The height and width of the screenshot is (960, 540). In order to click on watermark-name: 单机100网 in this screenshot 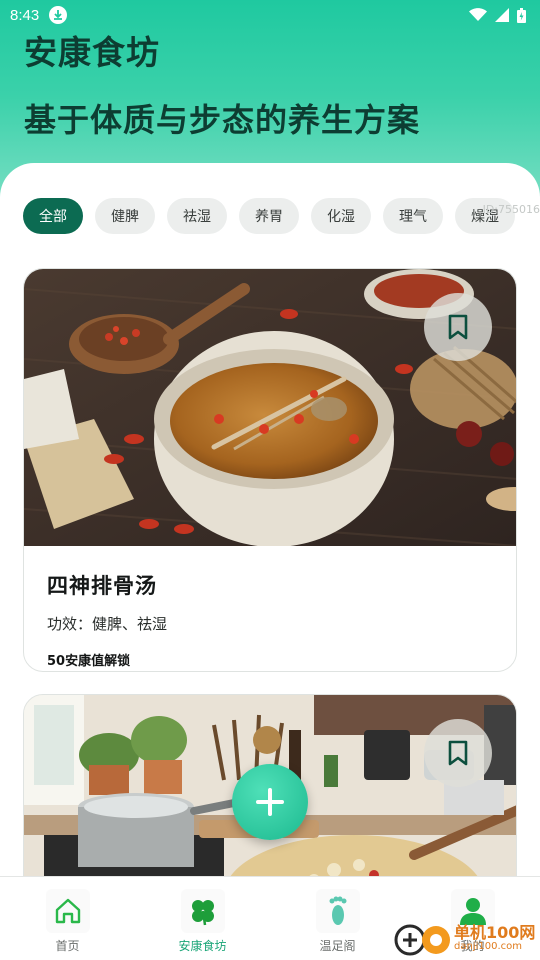, I will do `click(495, 932)`.